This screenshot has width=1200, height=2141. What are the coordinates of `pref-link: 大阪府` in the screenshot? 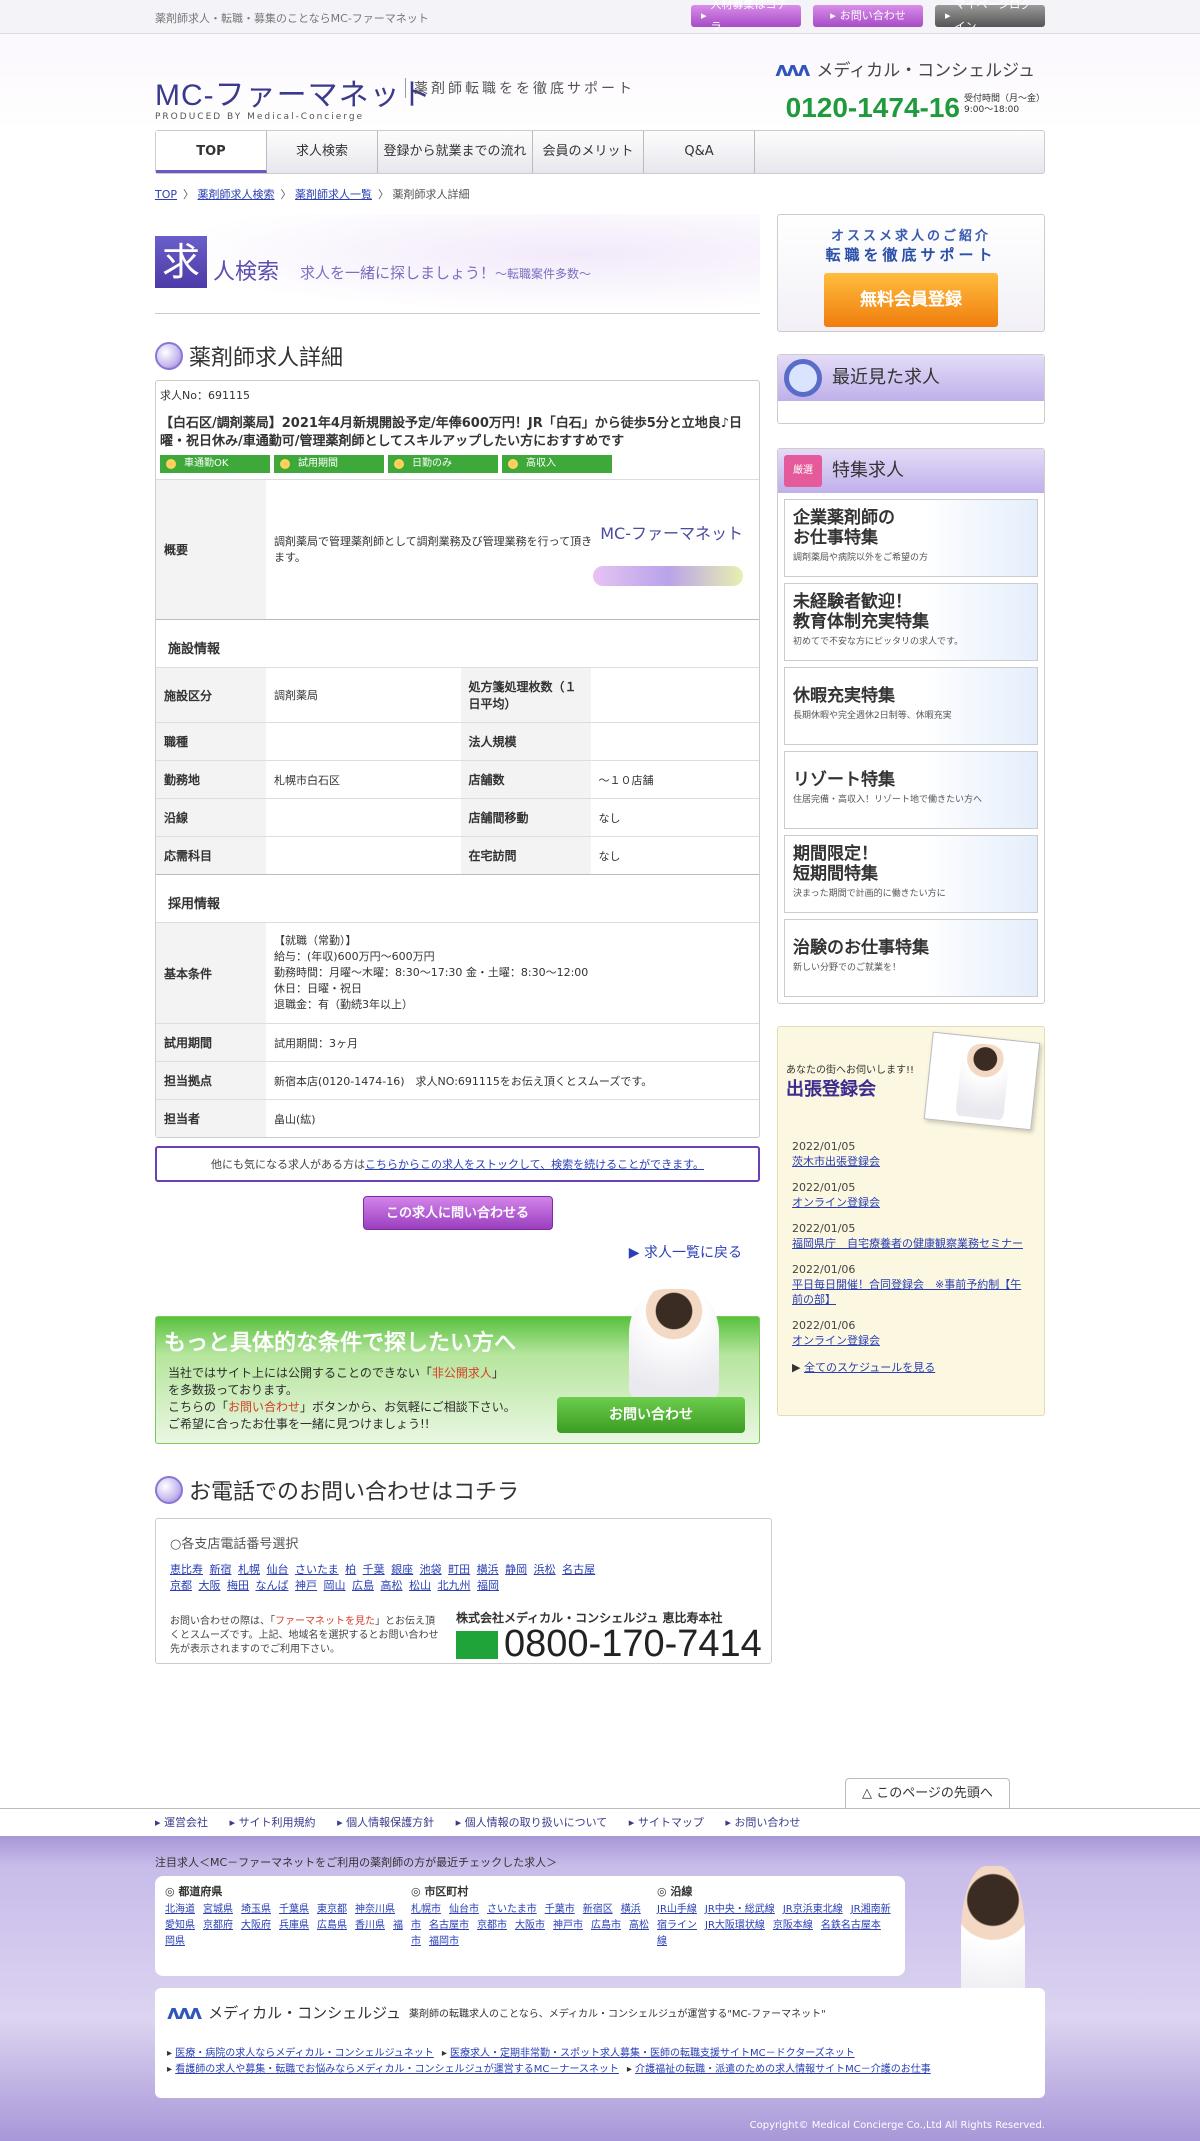 It's located at (256, 1925).